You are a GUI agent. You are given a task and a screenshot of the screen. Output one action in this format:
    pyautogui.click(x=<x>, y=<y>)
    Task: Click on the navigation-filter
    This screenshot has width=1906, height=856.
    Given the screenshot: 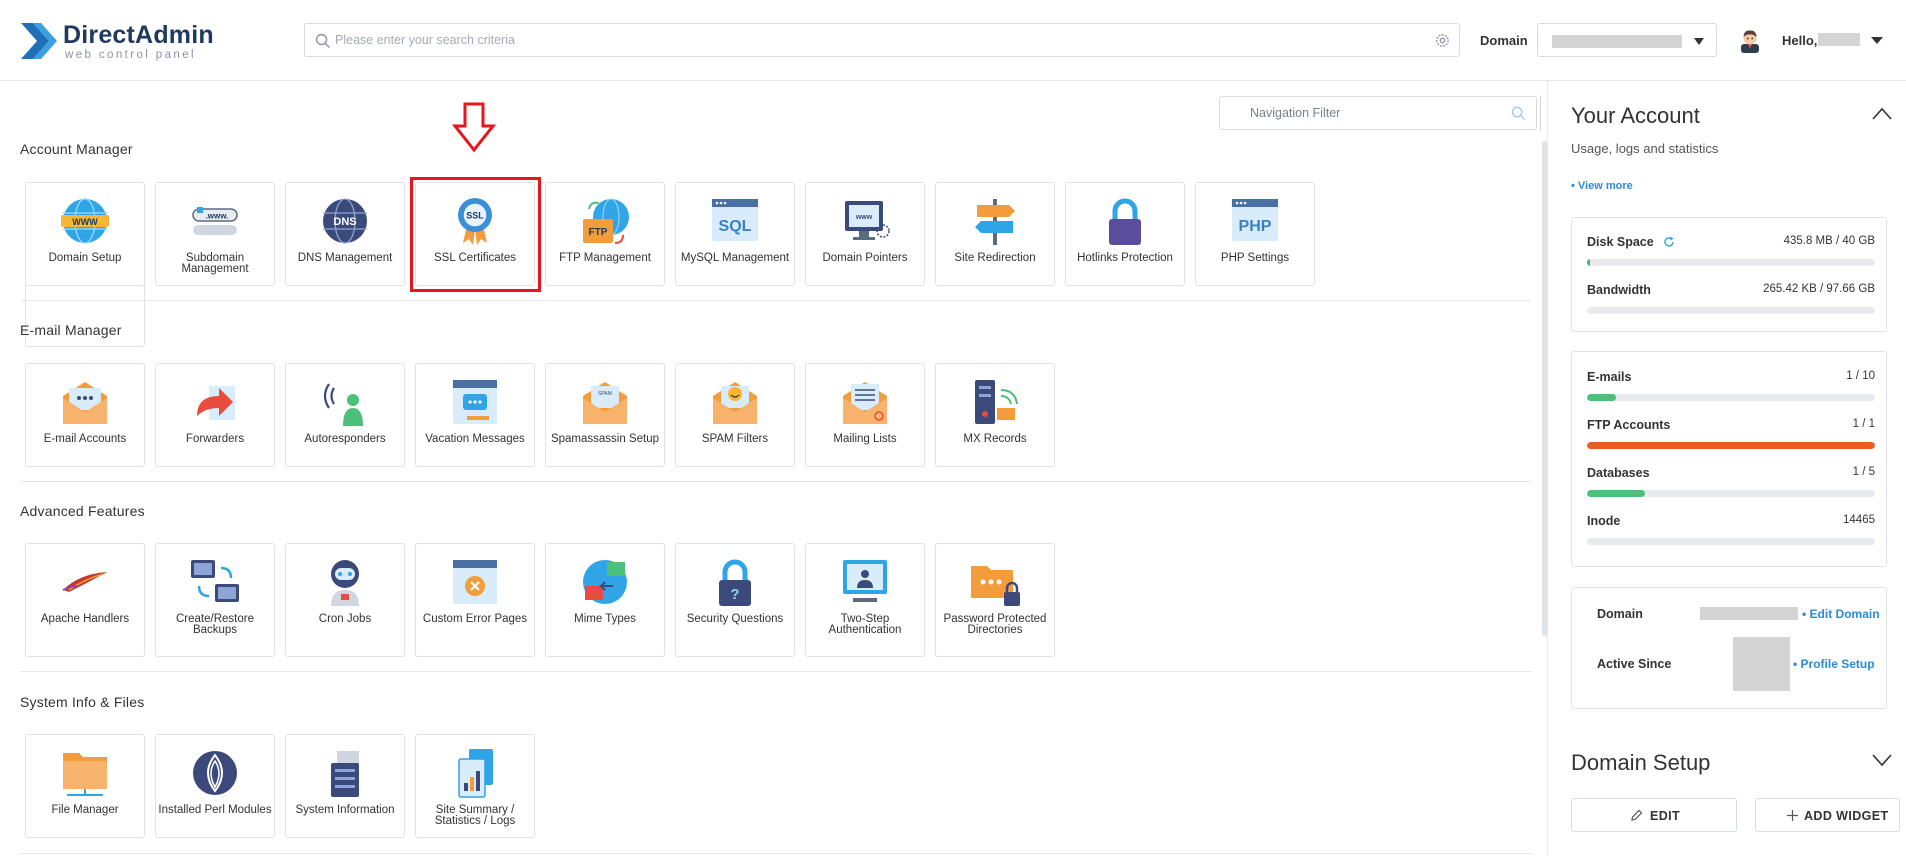 What is the action you would take?
    pyautogui.click(x=1378, y=113)
    